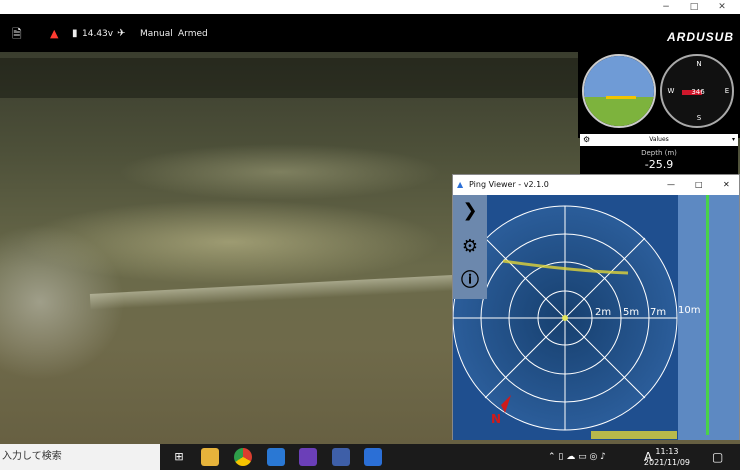 This screenshot has height=470, width=740. Describe the element at coordinates (17, 34) in the screenshot. I see `vehicle-icon: 🗎` at that location.